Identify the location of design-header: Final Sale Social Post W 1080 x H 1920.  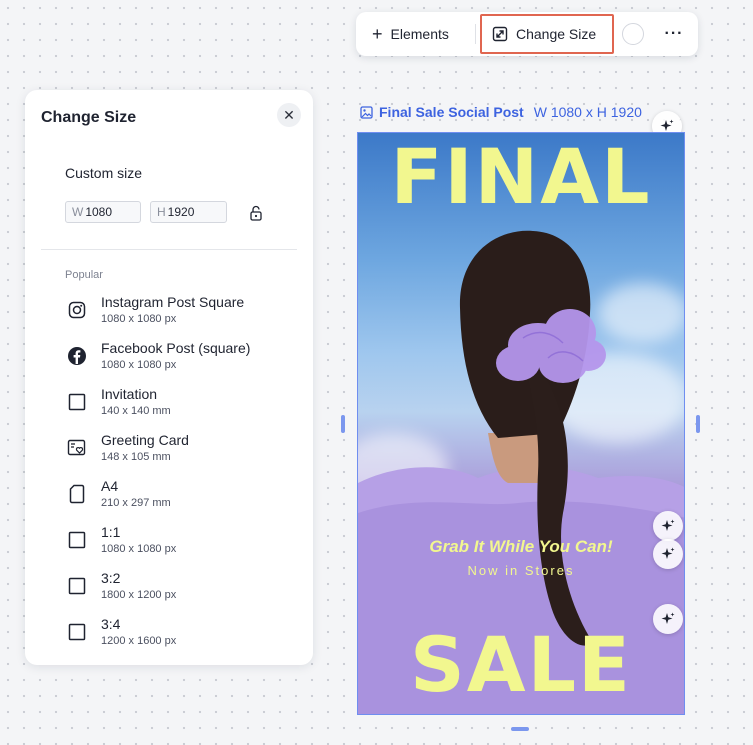
(501, 112).